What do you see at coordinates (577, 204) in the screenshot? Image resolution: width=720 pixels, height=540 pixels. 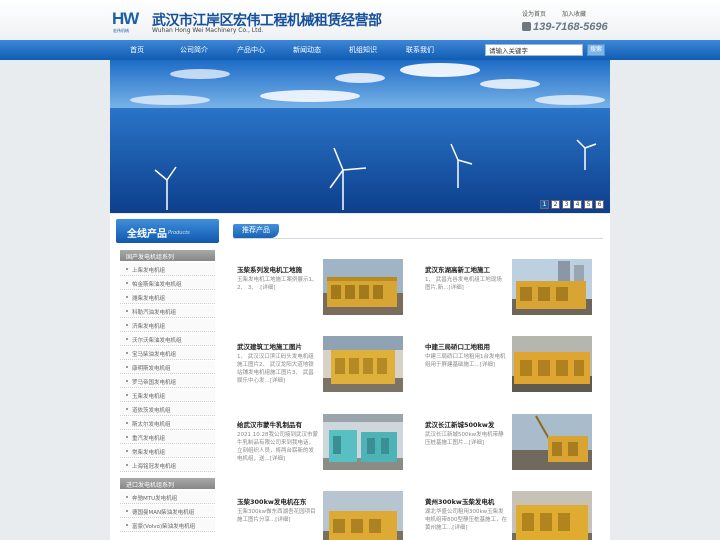 I see `banner-page-4: 4` at bounding box center [577, 204].